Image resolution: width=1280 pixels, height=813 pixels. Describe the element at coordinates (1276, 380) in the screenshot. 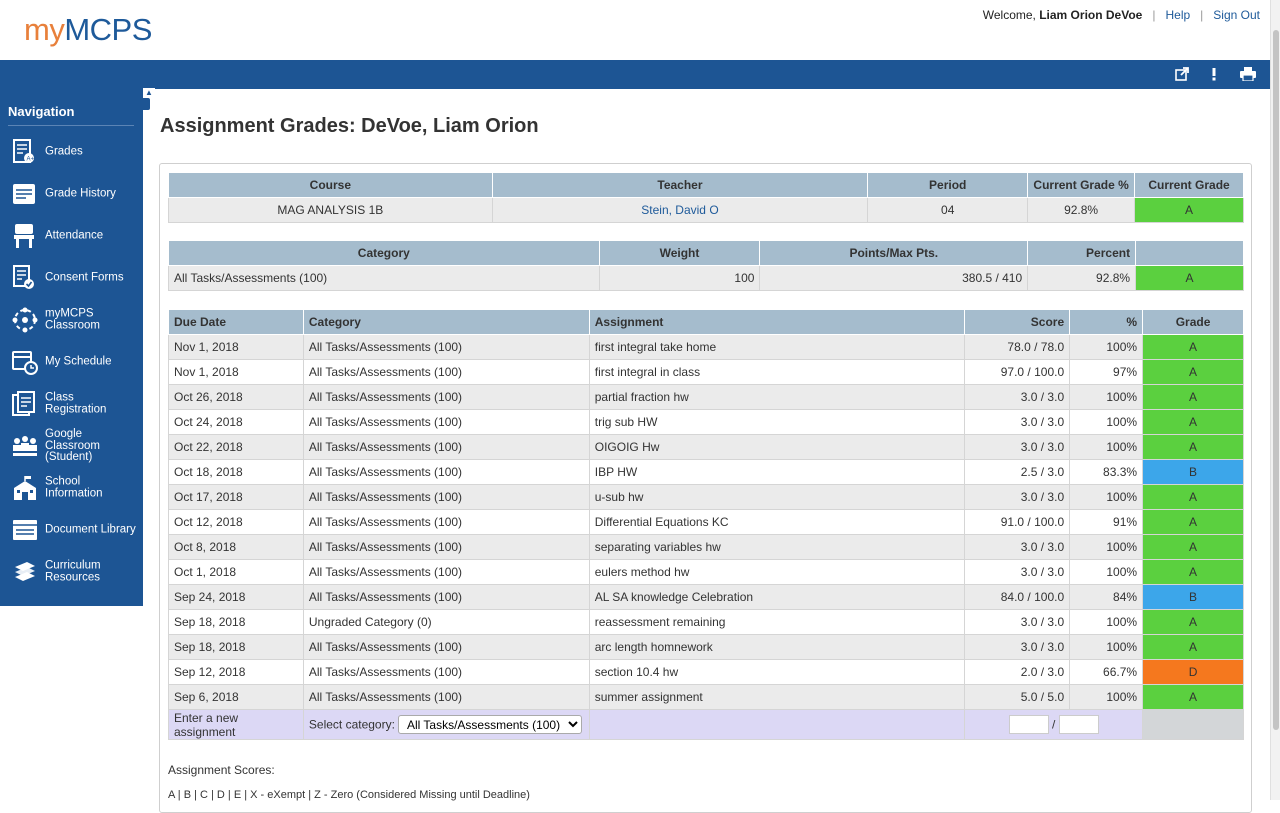

I see `scrollbar-thumb` at that location.